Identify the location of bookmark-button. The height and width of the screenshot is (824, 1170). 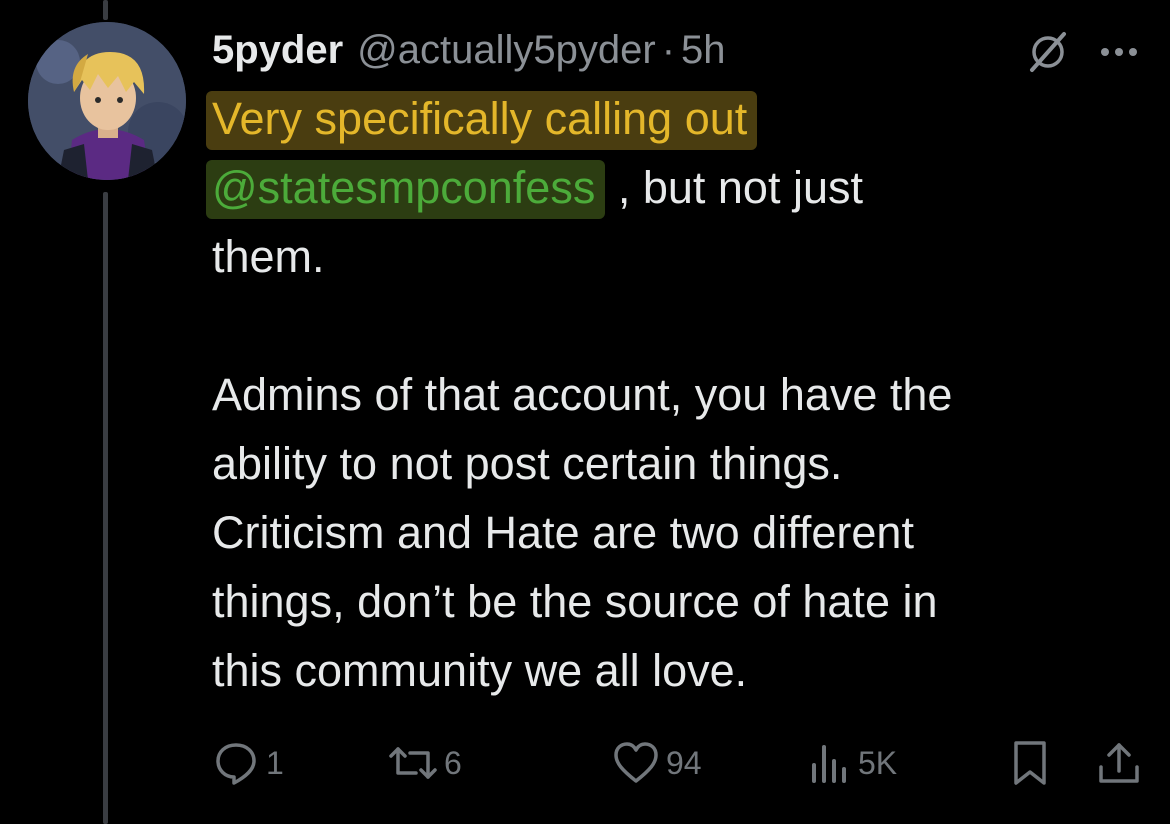
(1030, 763).